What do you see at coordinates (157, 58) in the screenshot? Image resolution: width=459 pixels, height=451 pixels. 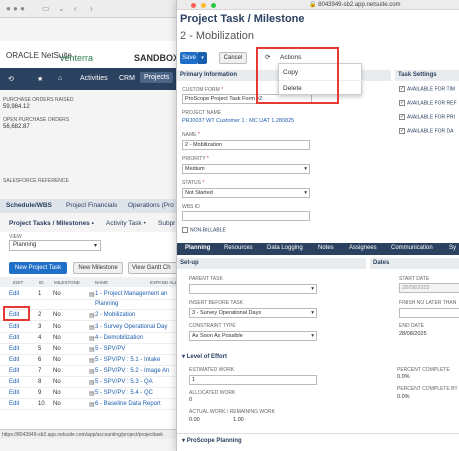 I see `sandbox-label: SANDBOX` at bounding box center [157, 58].